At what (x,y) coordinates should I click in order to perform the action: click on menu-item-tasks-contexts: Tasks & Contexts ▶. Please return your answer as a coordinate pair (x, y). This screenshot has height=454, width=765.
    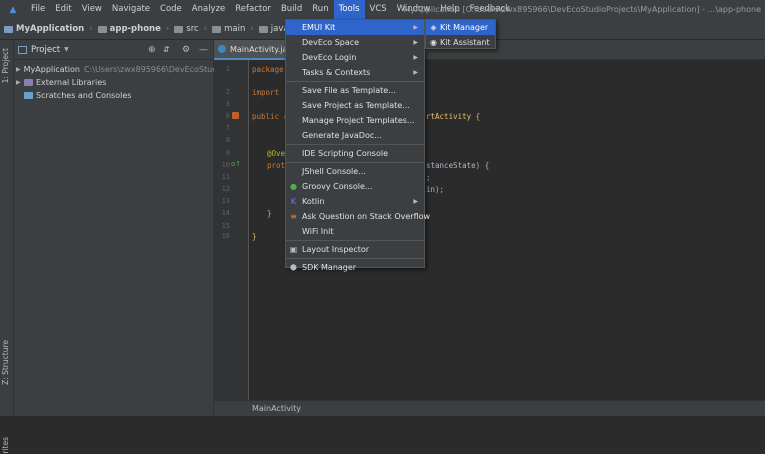
    Looking at the image, I should click on (355, 72).